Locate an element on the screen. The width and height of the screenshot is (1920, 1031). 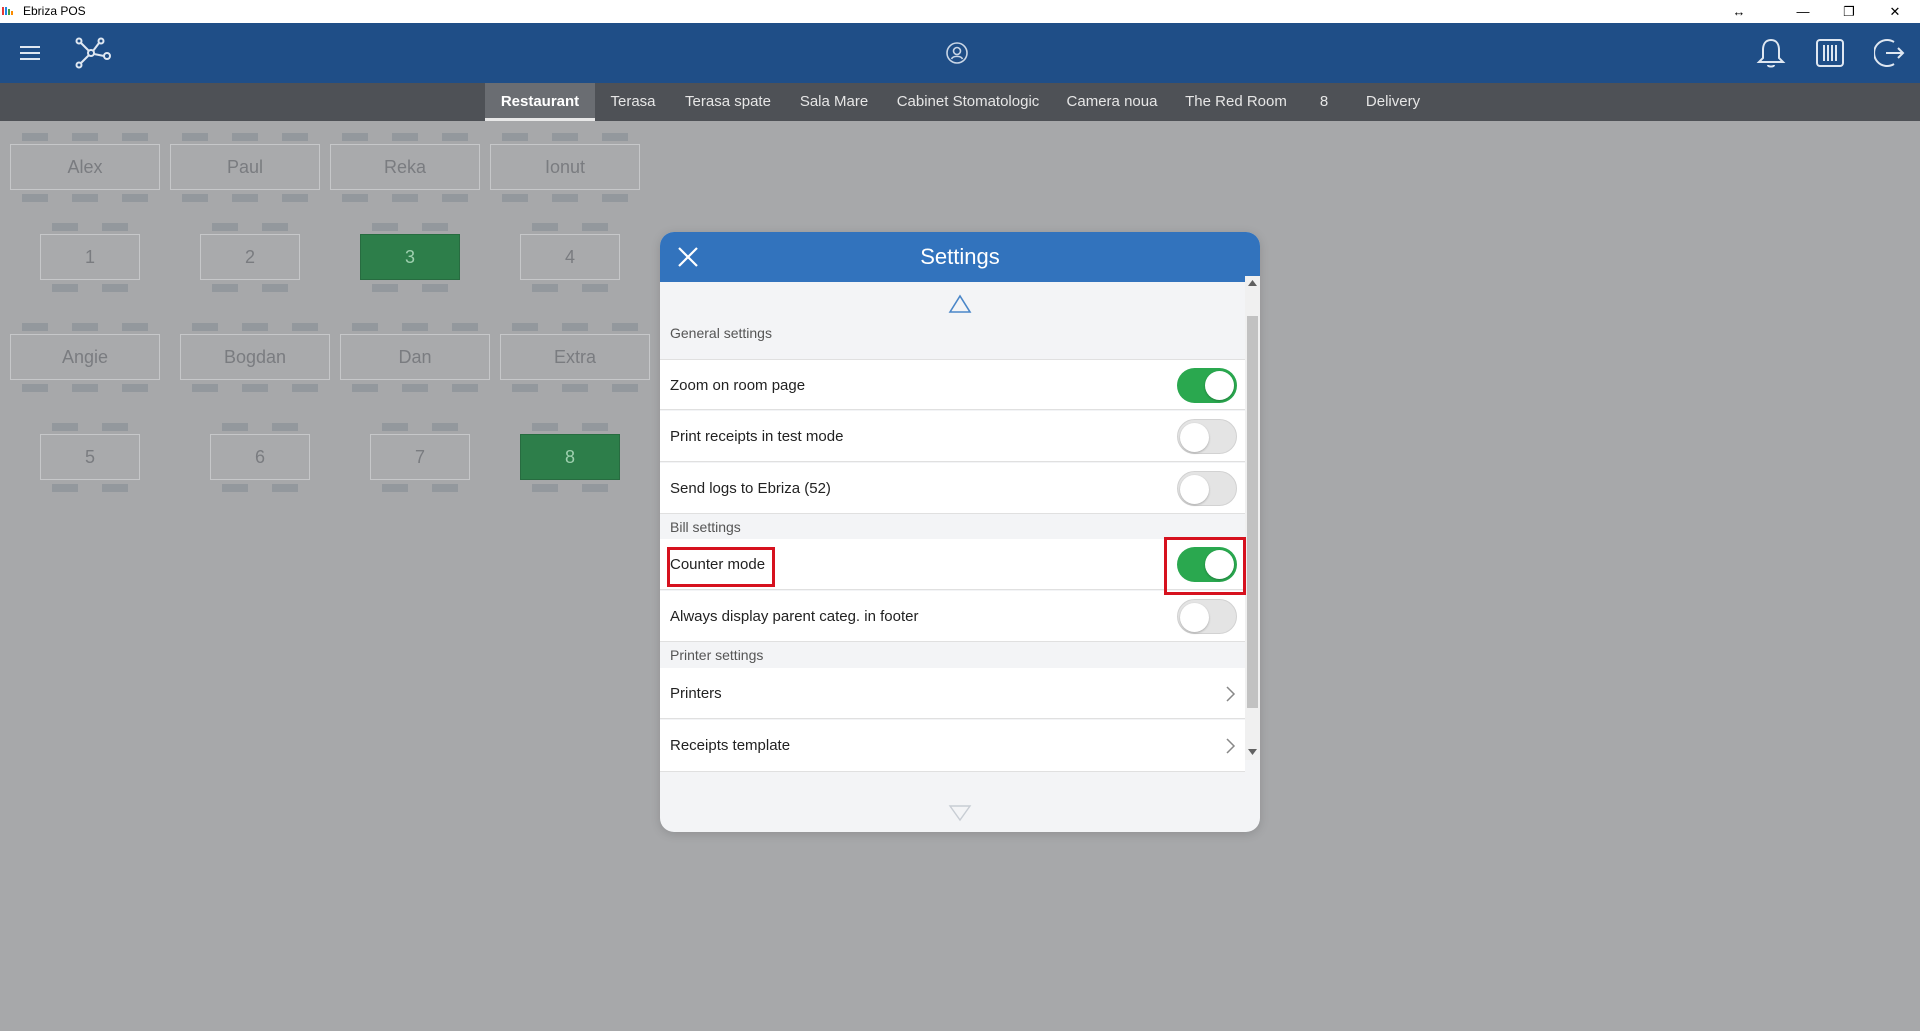
dialog-title: Settings is located at coordinates (960, 256).